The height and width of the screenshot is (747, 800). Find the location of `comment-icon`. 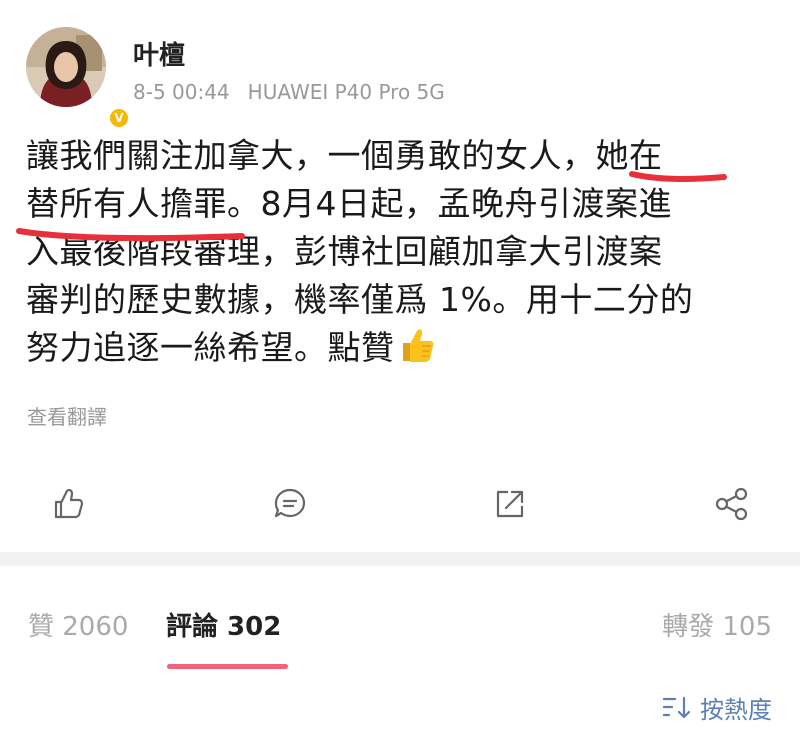

comment-icon is located at coordinates (290, 503).